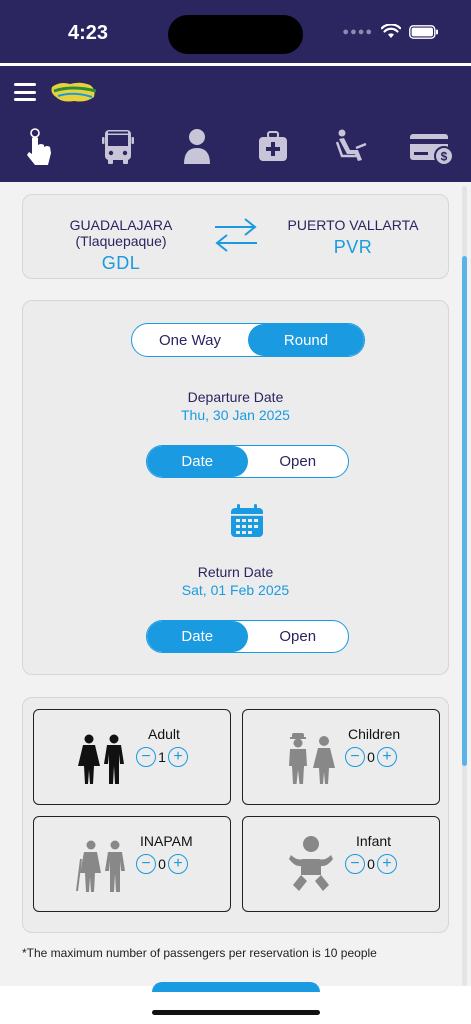 The width and height of the screenshot is (471, 1024). What do you see at coordinates (374, 841) in the screenshot?
I see `infant-label: Infant` at bounding box center [374, 841].